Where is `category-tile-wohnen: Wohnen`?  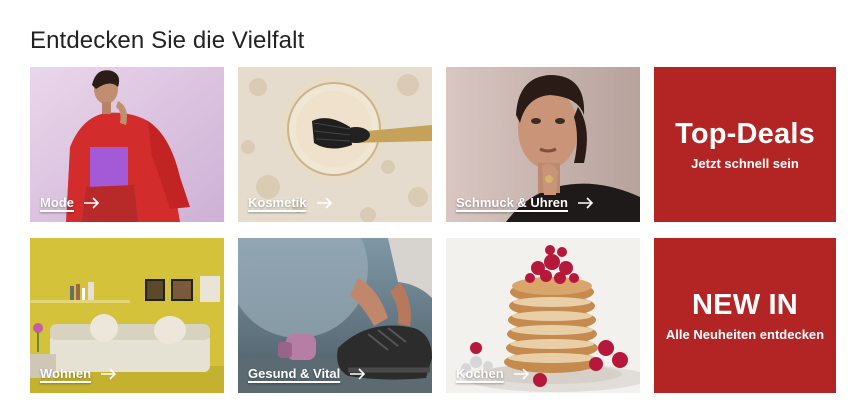
category-tile-wohnen: Wohnen is located at coordinates (127, 315).